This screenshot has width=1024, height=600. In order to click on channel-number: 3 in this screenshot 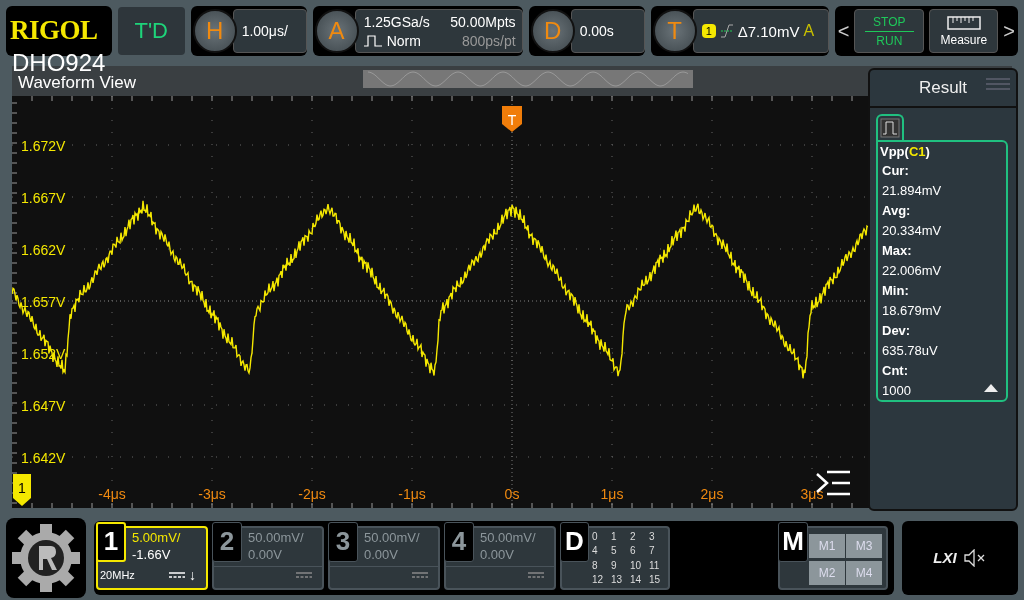, I will do `click(343, 541)`.